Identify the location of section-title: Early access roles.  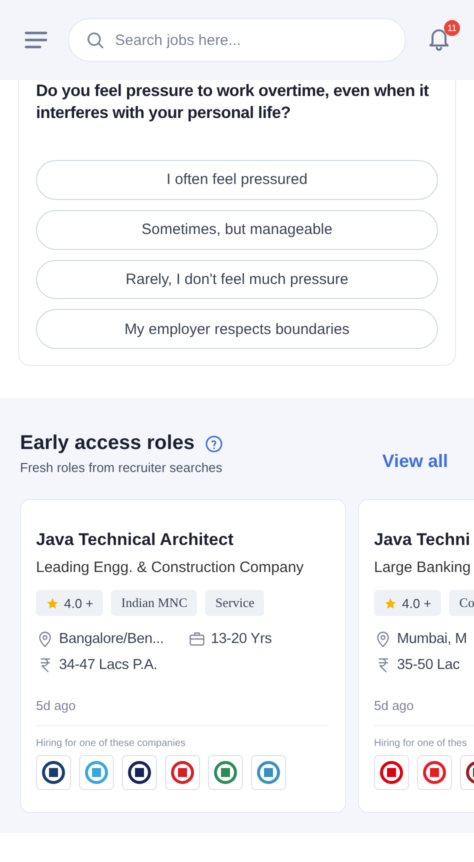
(107, 443).